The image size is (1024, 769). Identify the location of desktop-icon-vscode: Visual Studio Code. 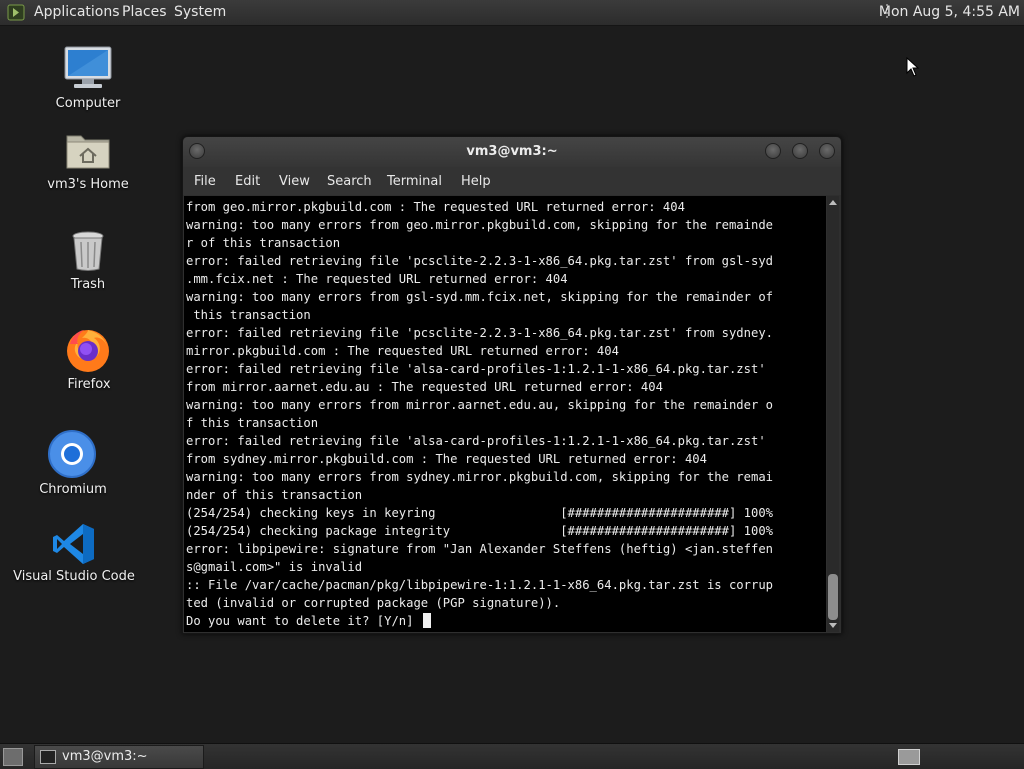
(74, 553).